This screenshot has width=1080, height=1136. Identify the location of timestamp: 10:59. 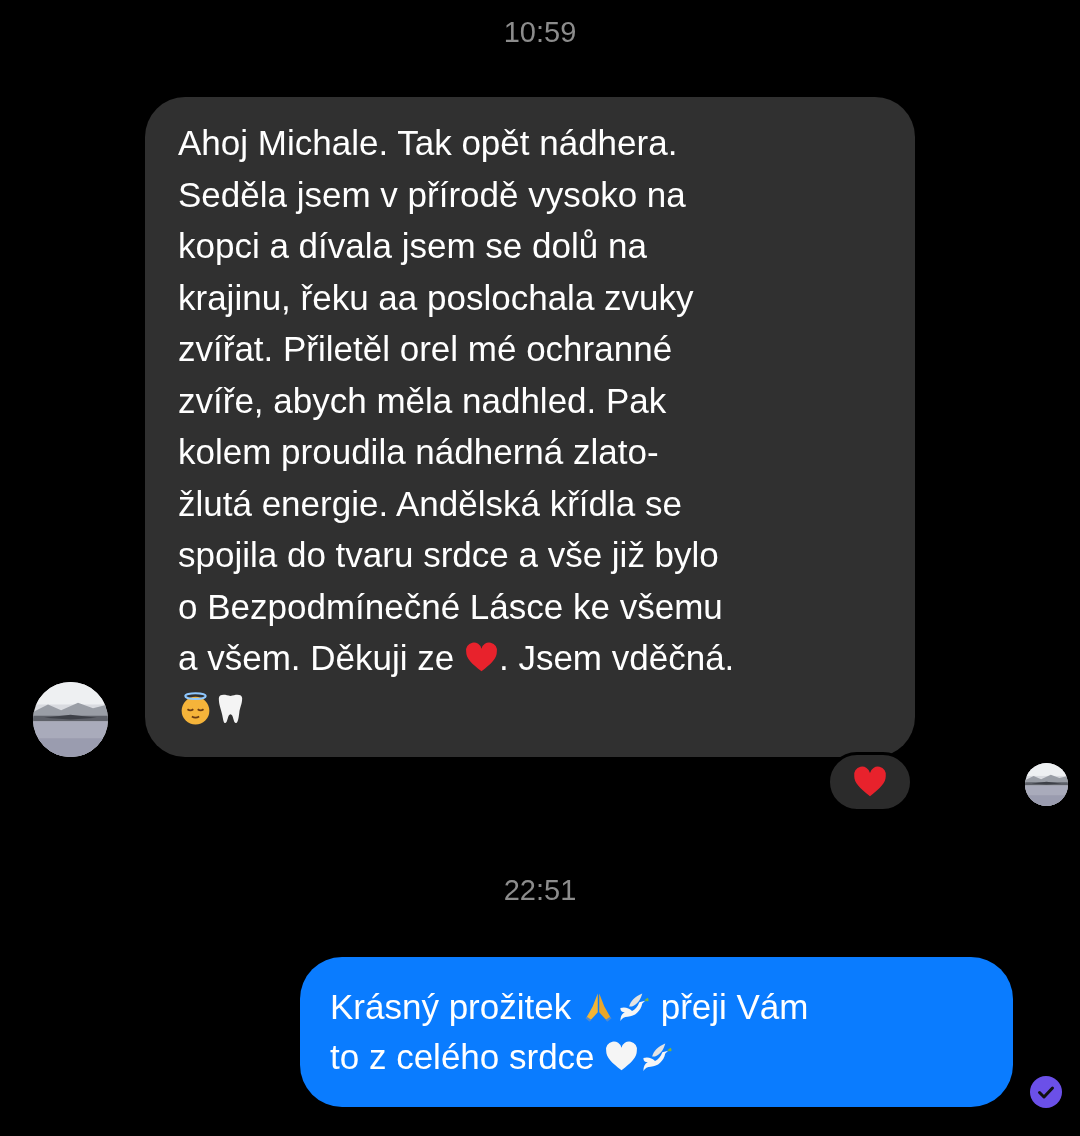
(540, 32).